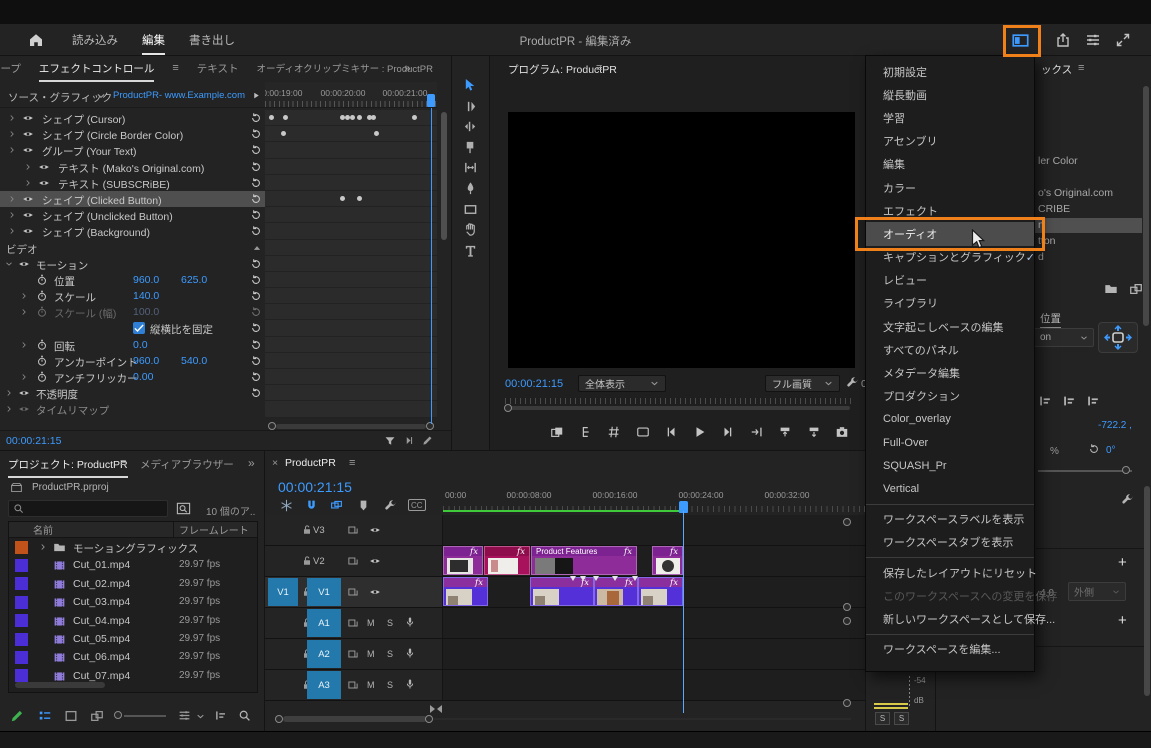 The height and width of the screenshot is (748, 1151). Describe the element at coordinates (133, 621) in the screenshot. I see `project-row: Cut_04.mp4 29.97 fps` at that location.